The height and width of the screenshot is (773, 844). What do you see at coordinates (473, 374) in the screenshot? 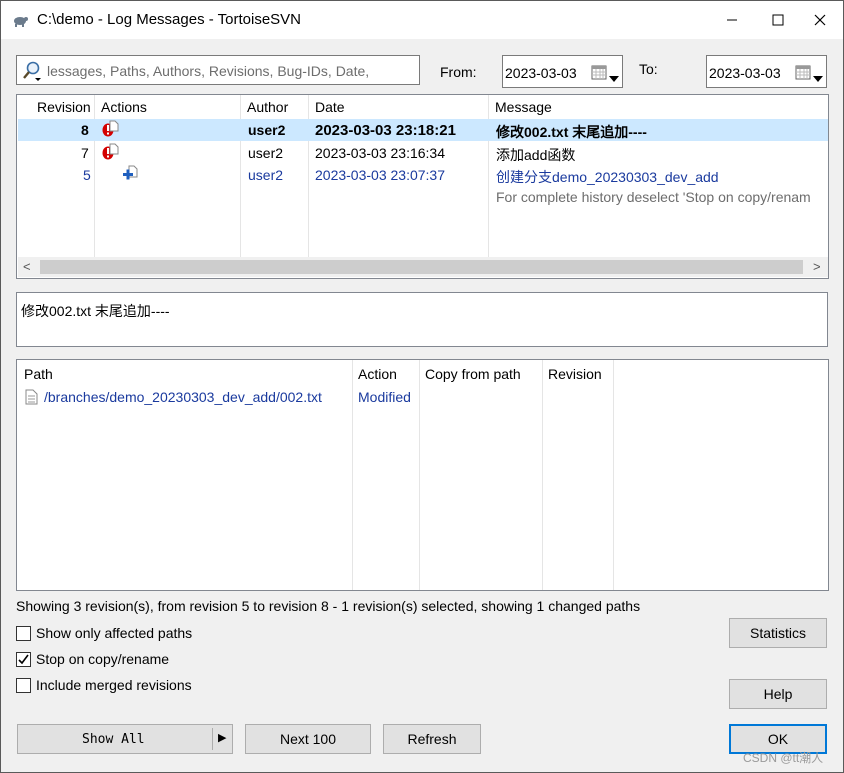
I see `column-header-copy-from-path: Copy from path` at bounding box center [473, 374].